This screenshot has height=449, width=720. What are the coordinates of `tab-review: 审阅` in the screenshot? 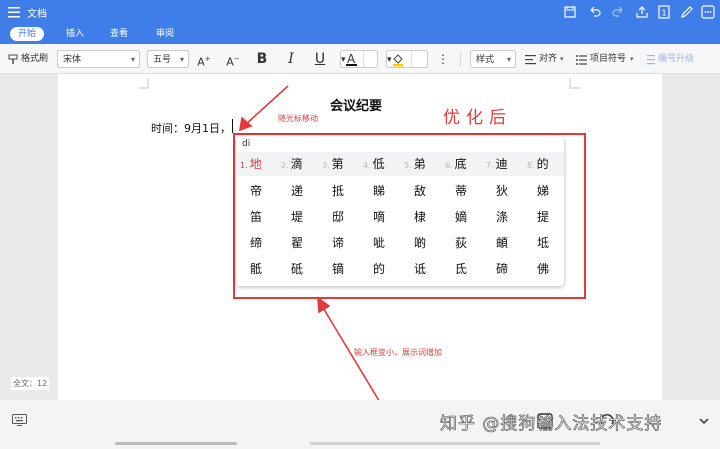 It's located at (165, 34).